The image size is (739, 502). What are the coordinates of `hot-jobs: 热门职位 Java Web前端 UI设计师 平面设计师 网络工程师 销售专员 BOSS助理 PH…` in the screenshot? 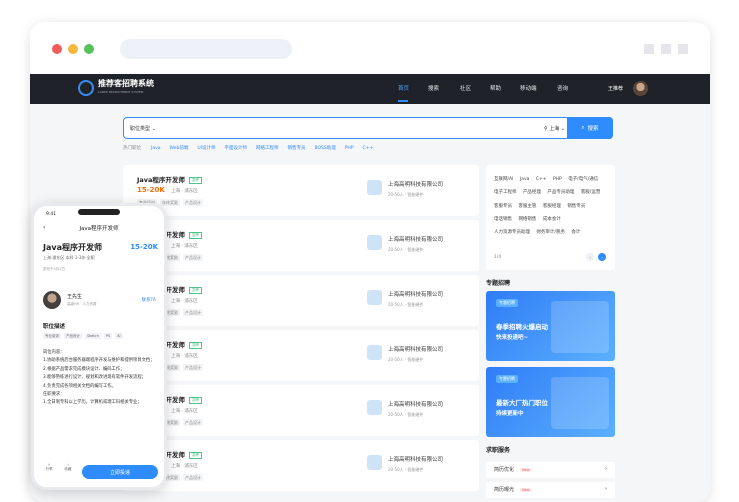 It's located at (252, 148).